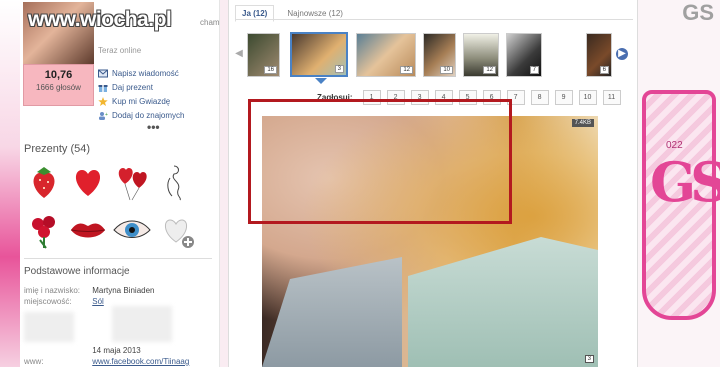 The width and height of the screenshot is (720, 367). What do you see at coordinates (77, 271) in the screenshot?
I see `basic-info-title: Podstawowe informacje` at bounding box center [77, 271].